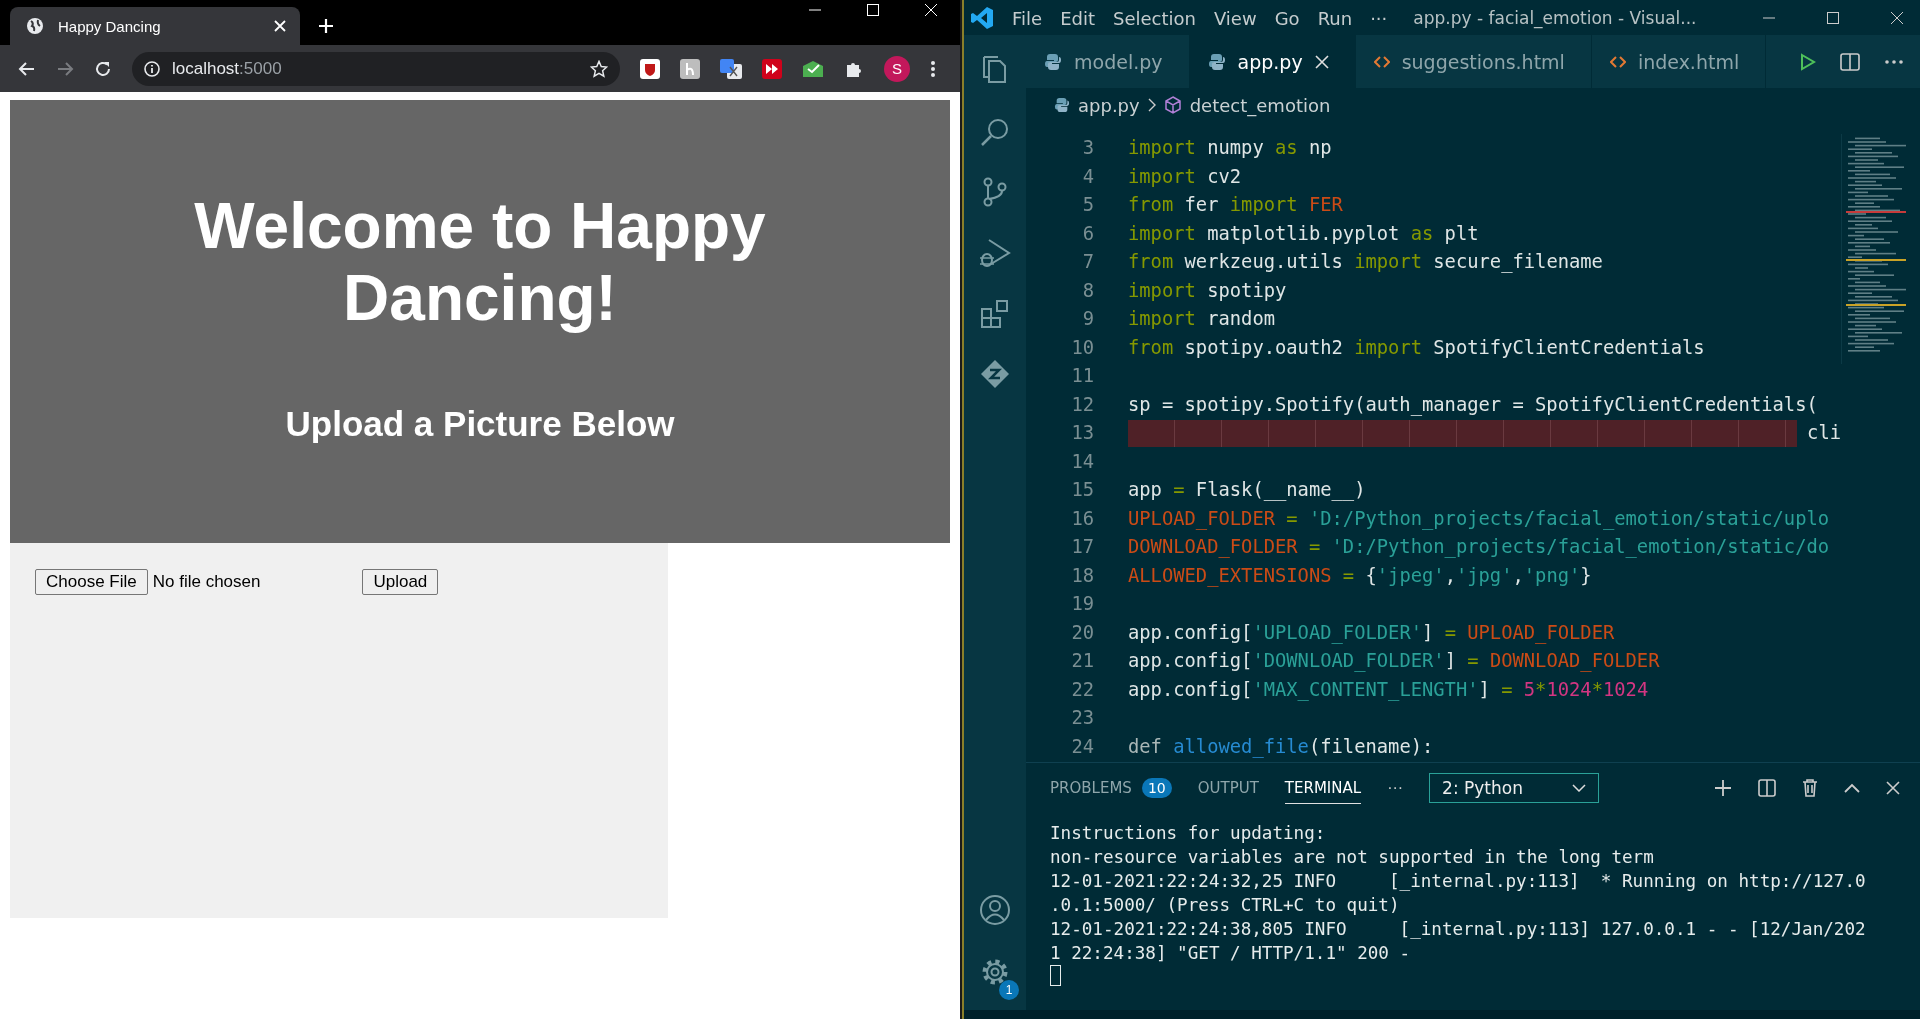 The image size is (1920, 1019). Describe the element at coordinates (1352, 857) in the screenshot. I see `terminal-line: non-resource variables are not supported in the long term` at that location.